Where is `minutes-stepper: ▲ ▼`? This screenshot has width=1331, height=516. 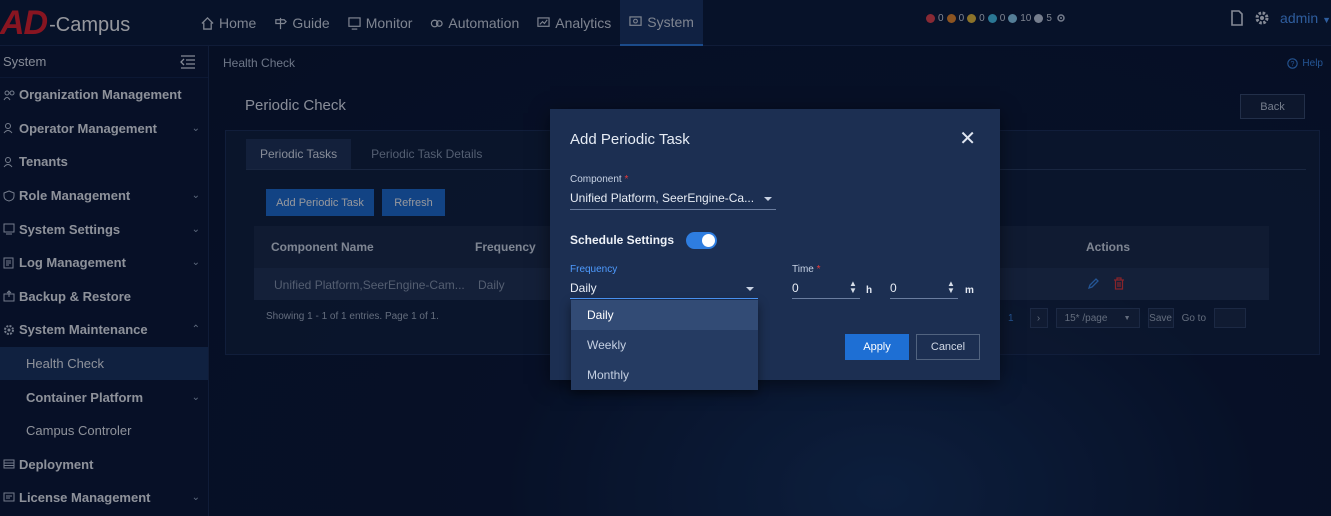 minutes-stepper: ▲ ▼ is located at coordinates (951, 287).